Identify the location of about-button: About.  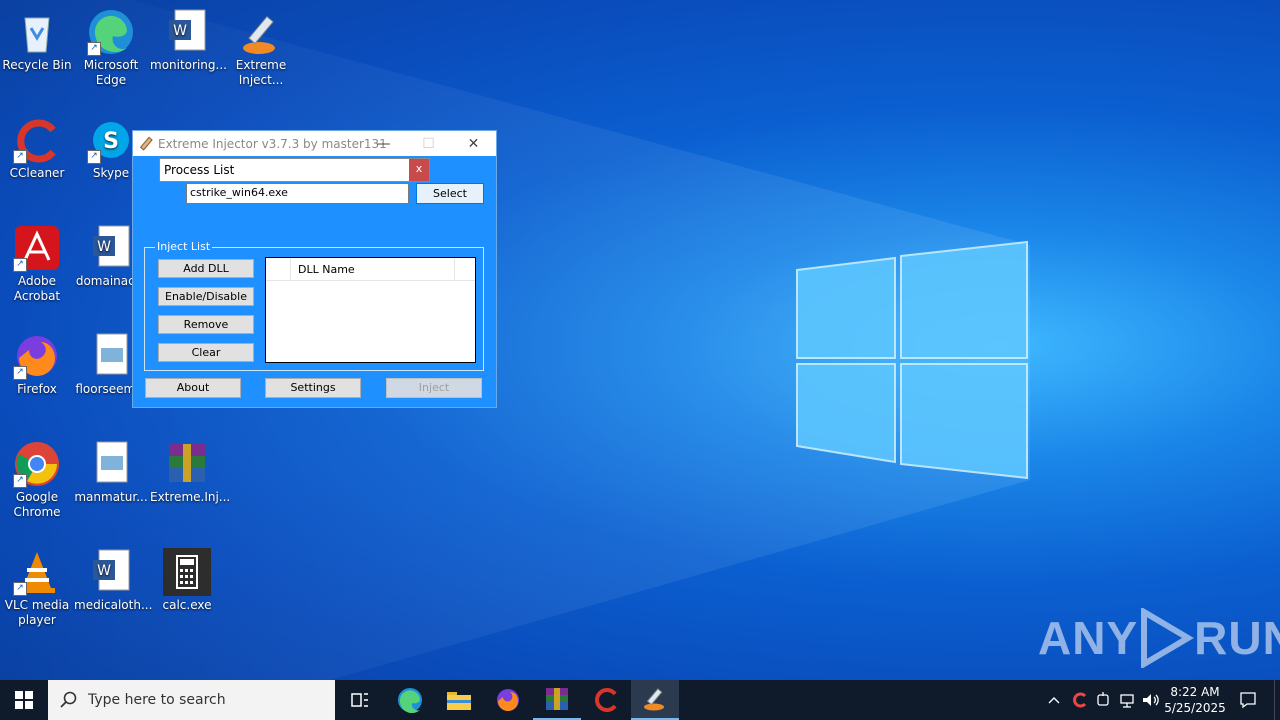
(193, 388).